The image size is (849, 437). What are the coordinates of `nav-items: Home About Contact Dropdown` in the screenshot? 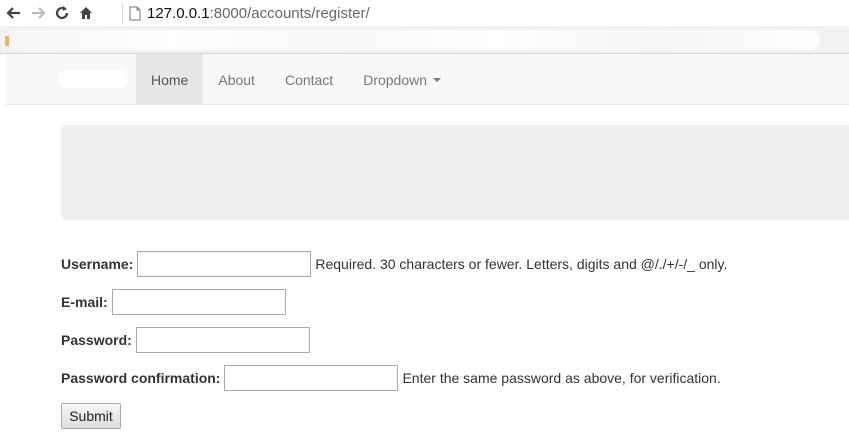 It's located at (296, 79).